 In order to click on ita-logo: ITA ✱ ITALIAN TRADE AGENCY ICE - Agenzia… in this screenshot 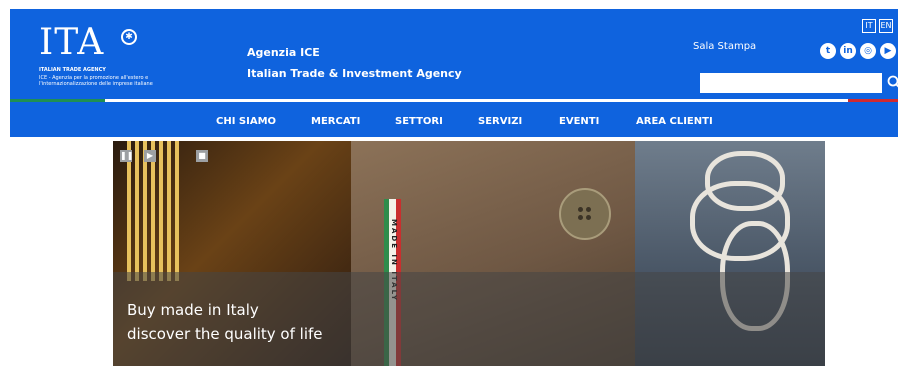, I will do `click(99, 61)`.